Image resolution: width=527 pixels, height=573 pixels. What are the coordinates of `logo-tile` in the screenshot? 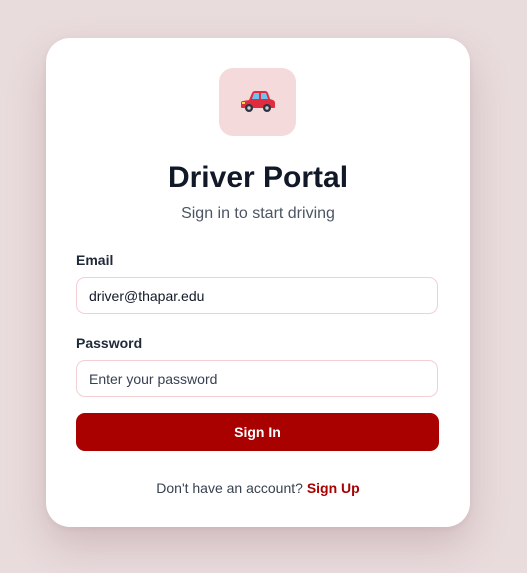 It's located at (257, 102).